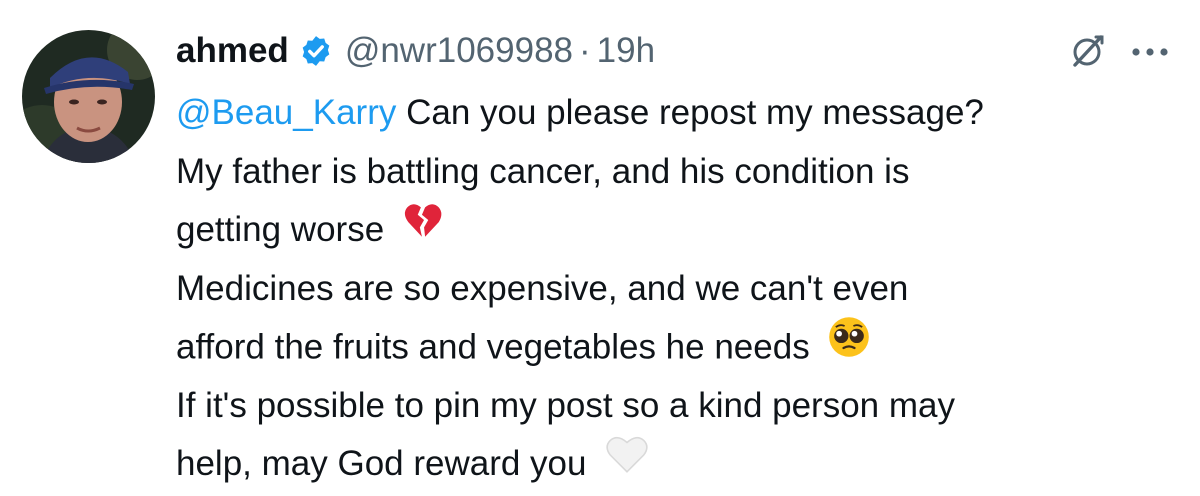 Image resolution: width=1200 pixels, height=496 pixels. I want to click on mention-link: @Beau_Karry, so click(286, 112).